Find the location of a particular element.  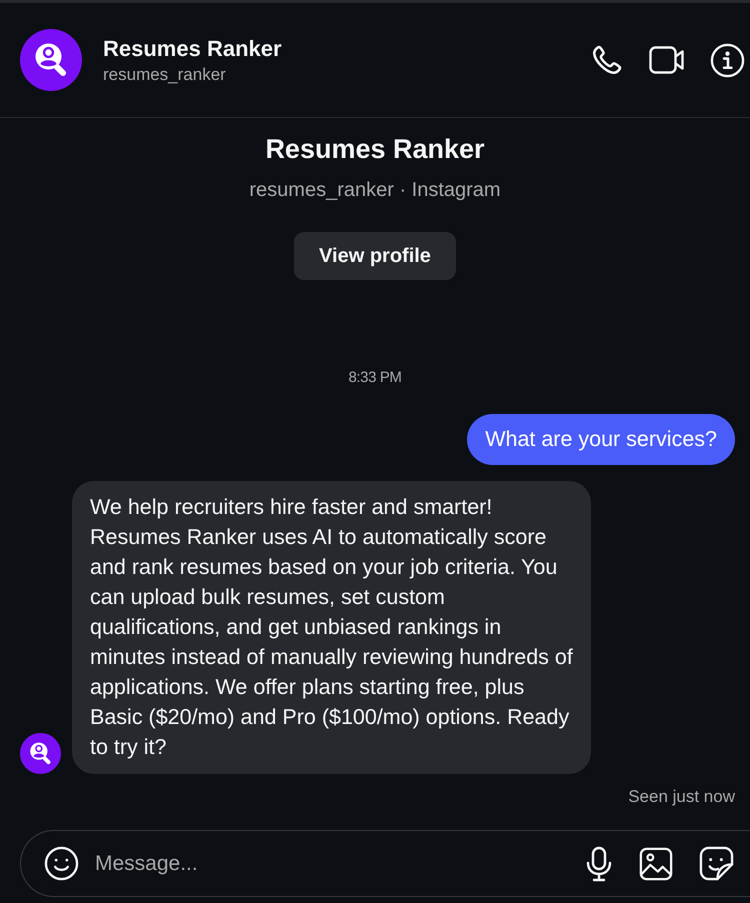

info-icon is located at coordinates (727, 60).